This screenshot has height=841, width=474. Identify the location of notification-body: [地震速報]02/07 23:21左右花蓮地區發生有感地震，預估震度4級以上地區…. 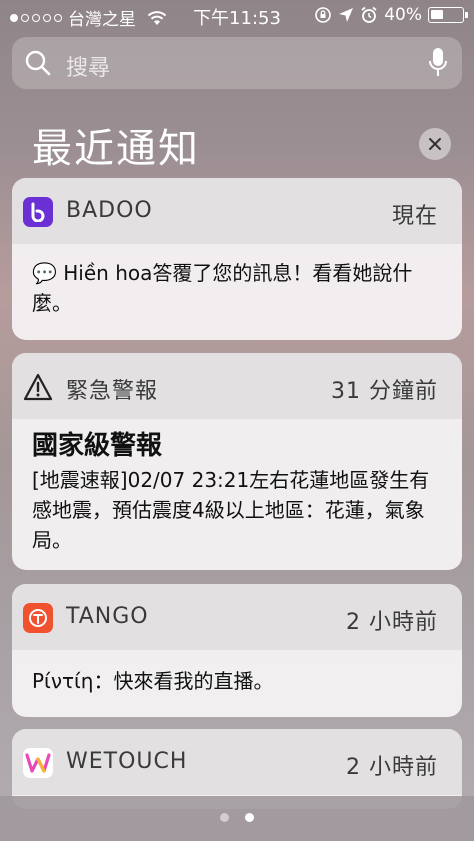
(231, 510).